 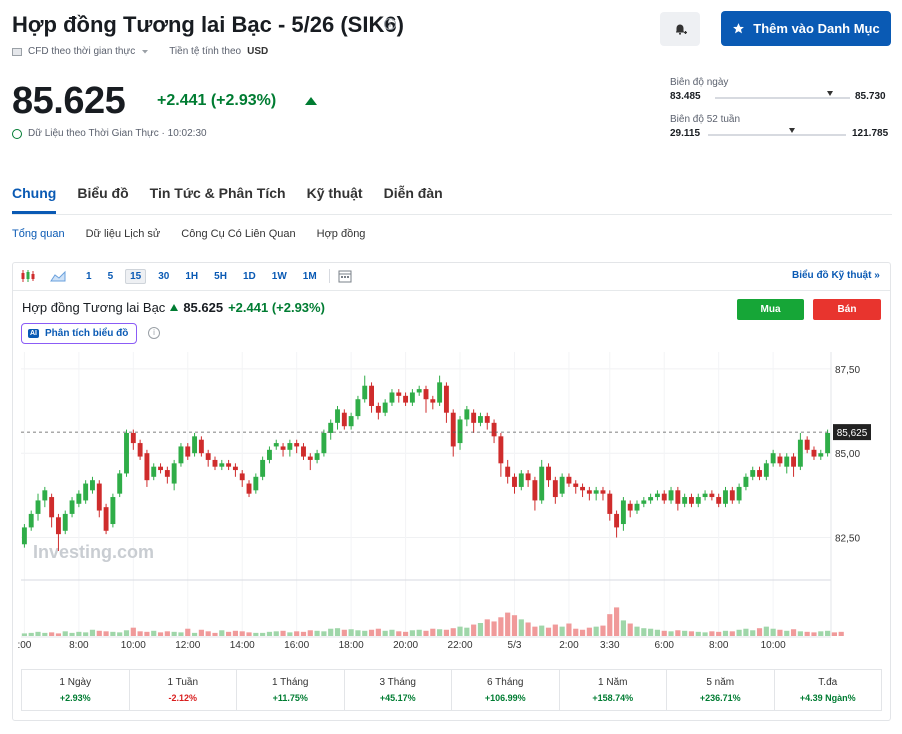 What do you see at coordinates (685, 96) in the screenshot?
I see `day-range-low: 83.485` at bounding box center [685, 96].